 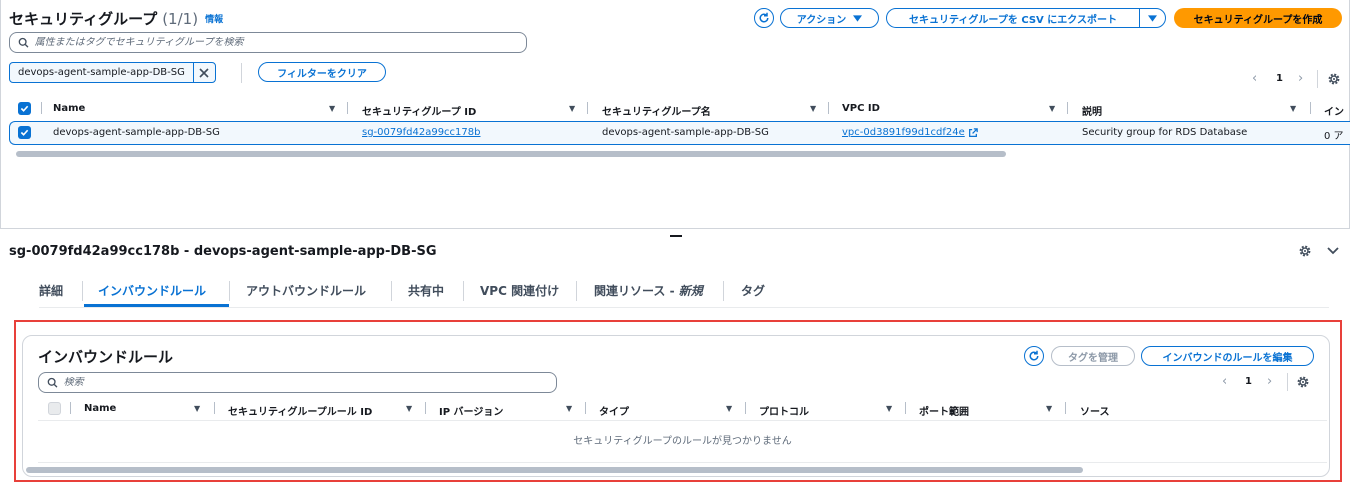 I want to click on inbound-rules-title: インバウンドルール, so click(x=106, y=357).